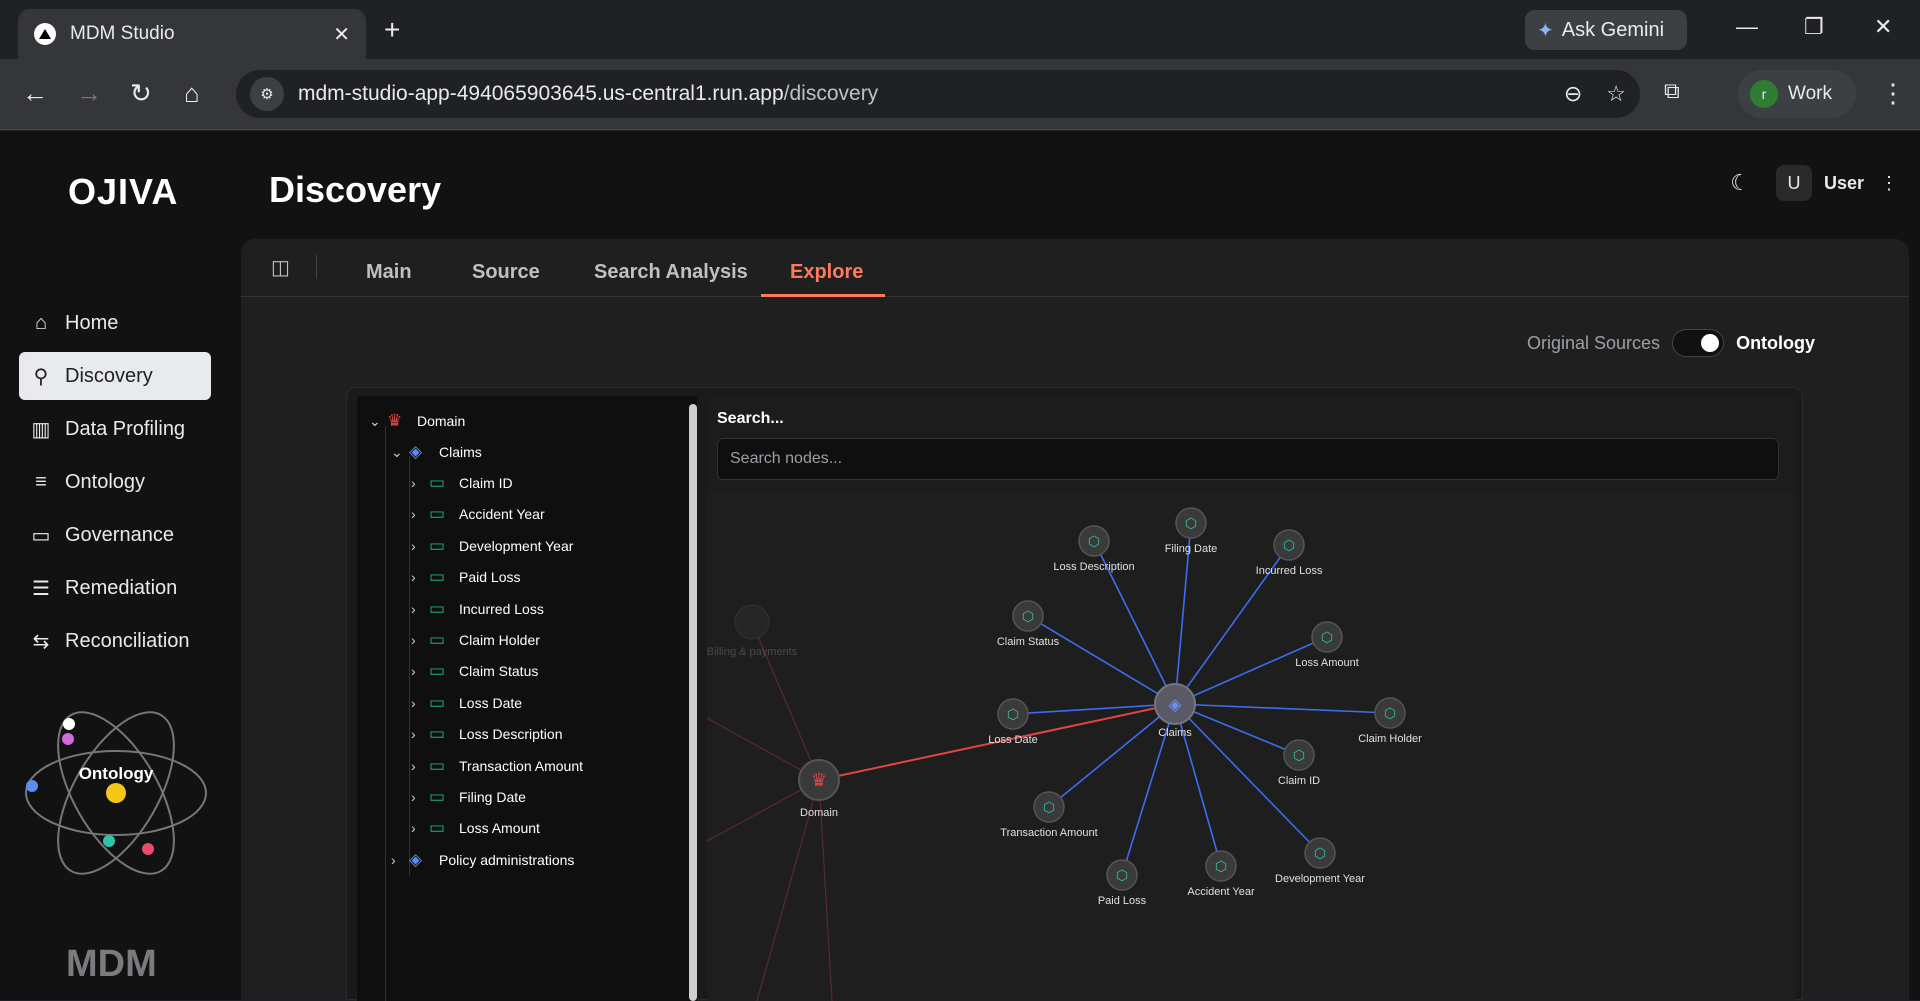 The height and width of the screenshot is (1001, 1920). Describe the element at coordinates (1672, 91) in the screenshot. I see `tab-search-icon: ⧉` at that location.